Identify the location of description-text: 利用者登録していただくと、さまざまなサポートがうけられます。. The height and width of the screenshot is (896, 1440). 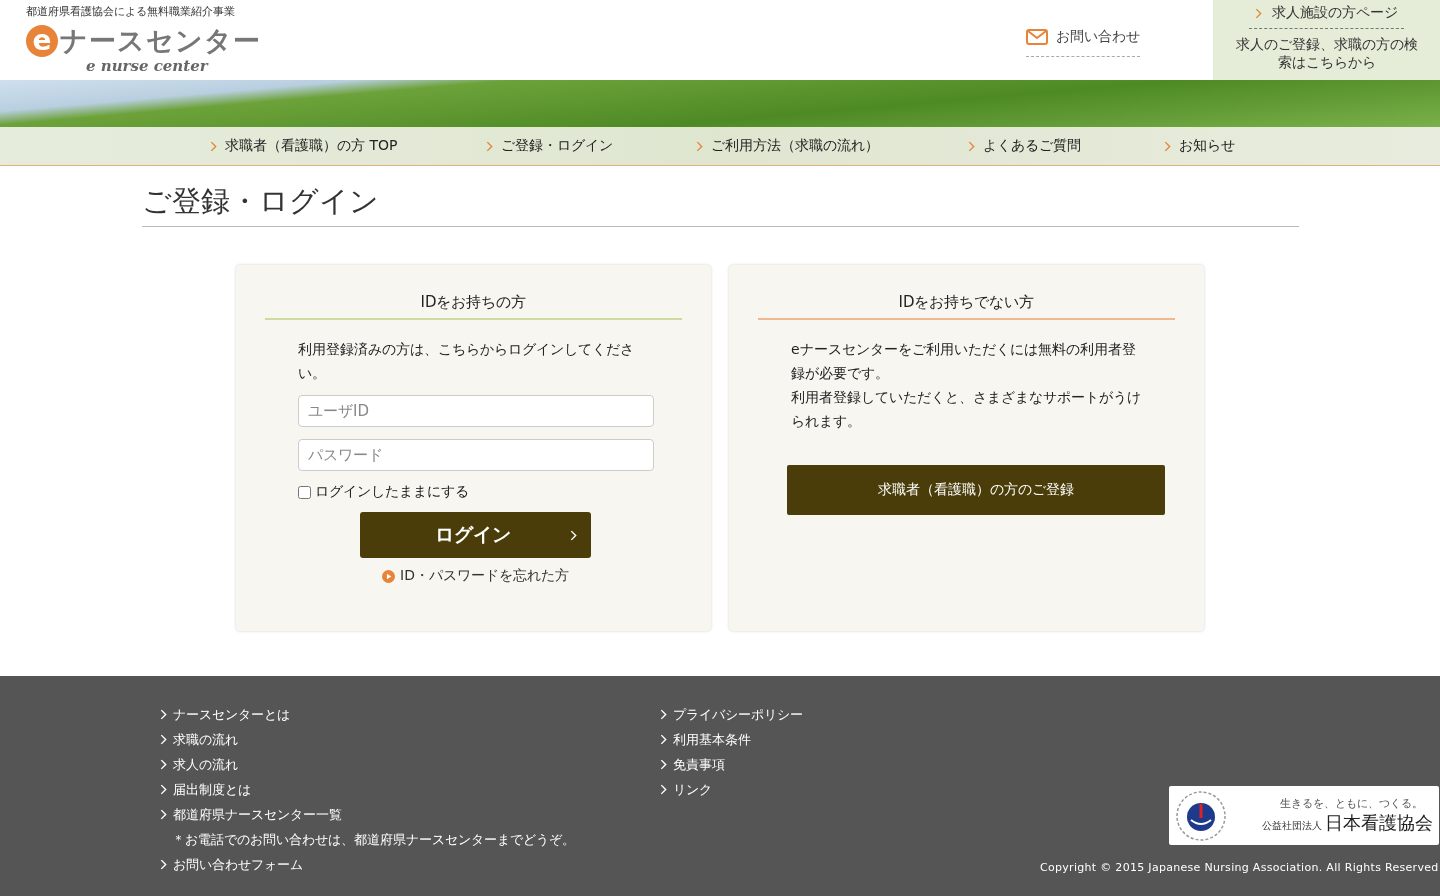
(966, 409).